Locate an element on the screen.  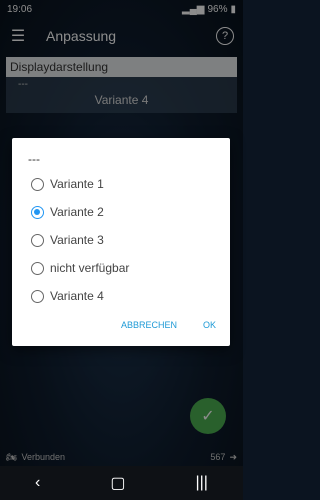
option-nicht-verfuegbar: nicht verfügbar is located at coordinates (80, 268).